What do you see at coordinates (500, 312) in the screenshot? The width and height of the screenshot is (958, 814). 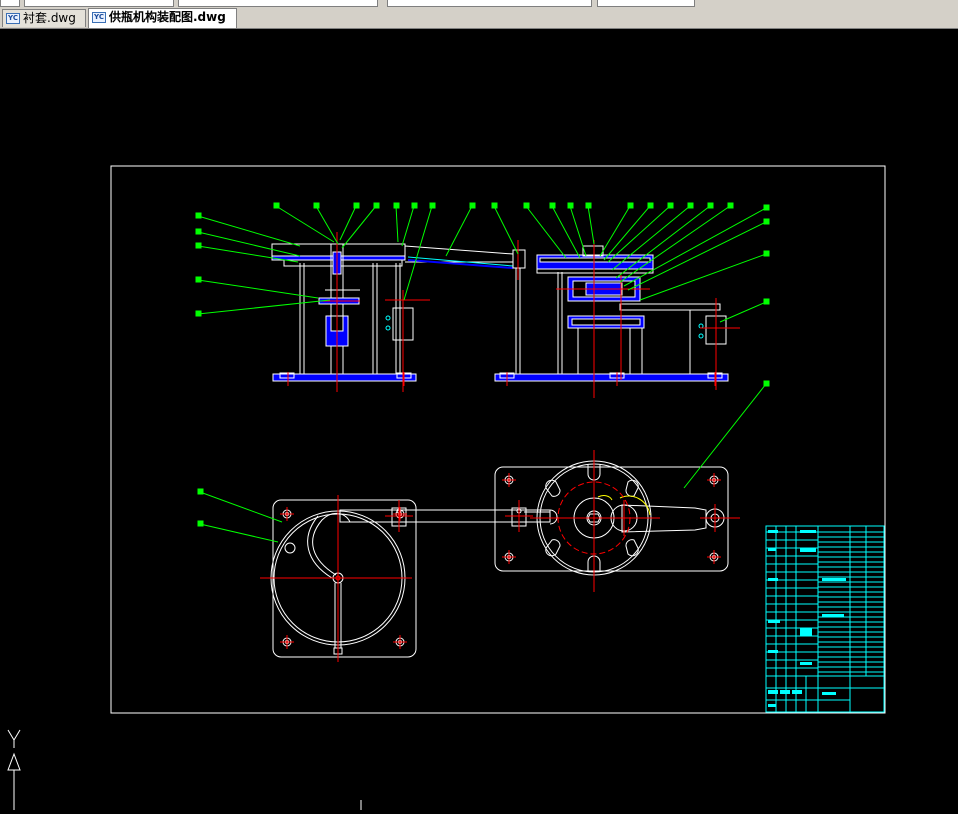 I see `front-view` at bounding box center [500, 312].